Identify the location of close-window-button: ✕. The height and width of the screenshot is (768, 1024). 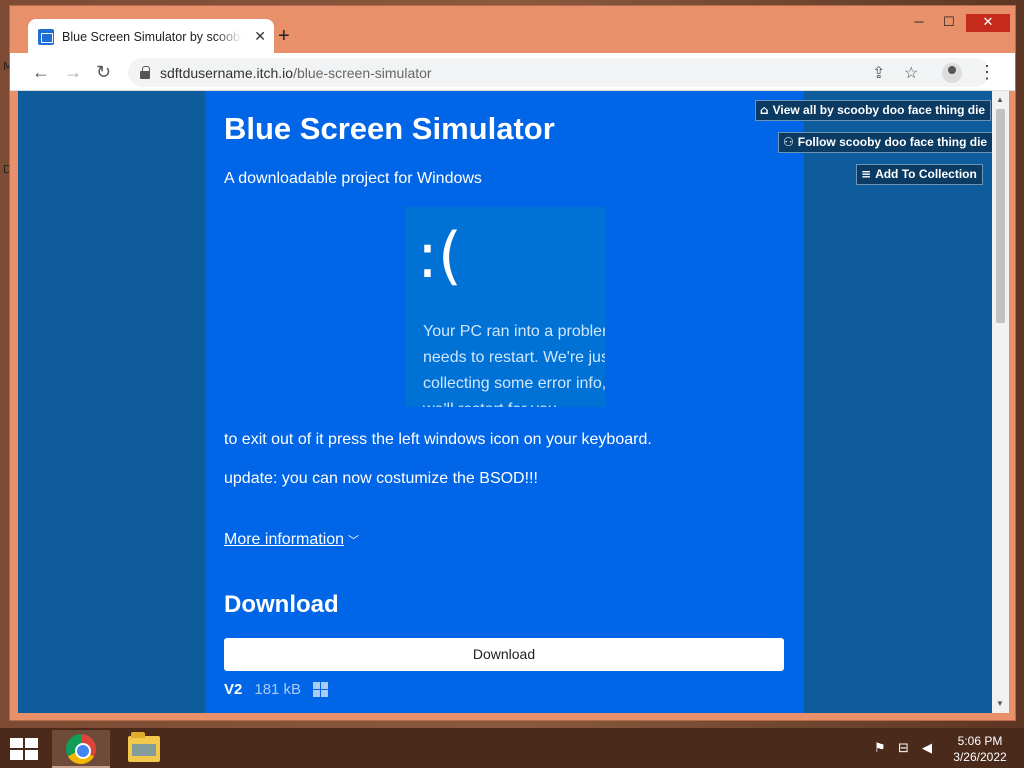
(988, 23).